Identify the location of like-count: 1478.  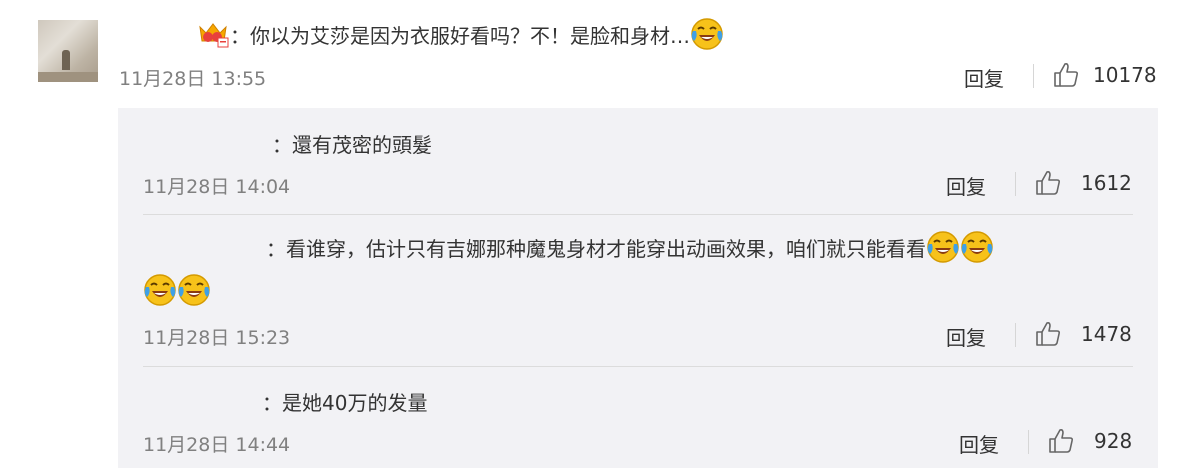
(1106, 334).